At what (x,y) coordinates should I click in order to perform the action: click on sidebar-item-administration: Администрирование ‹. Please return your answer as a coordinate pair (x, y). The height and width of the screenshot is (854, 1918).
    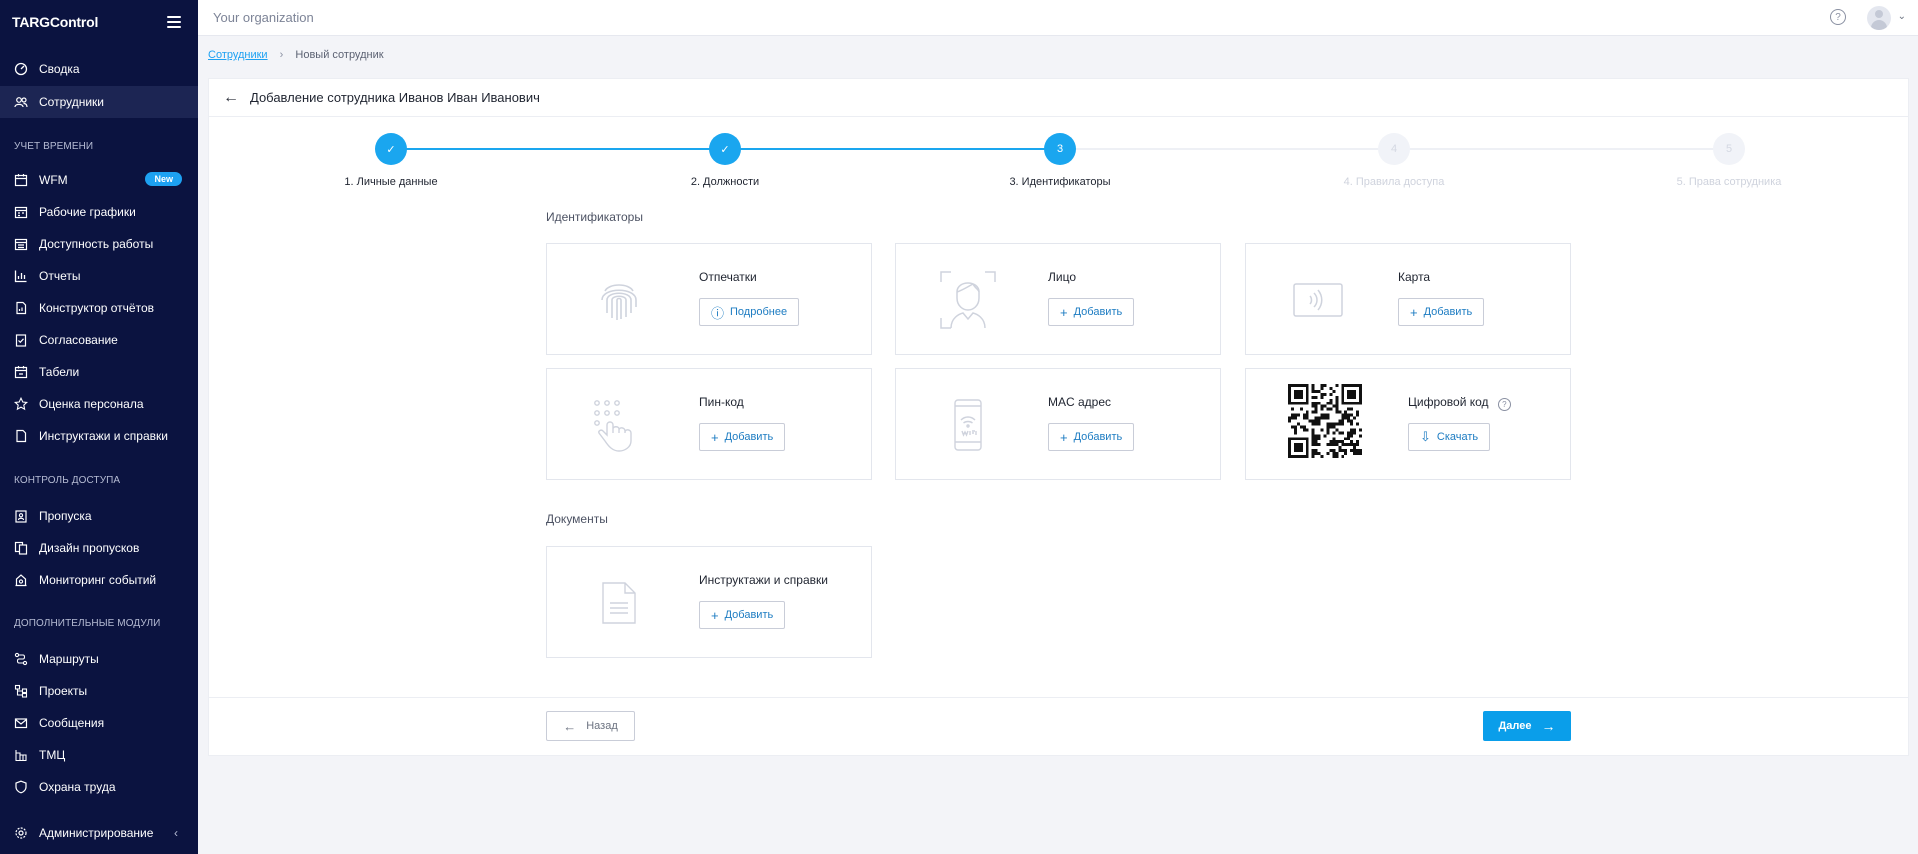
    Looking at the image, I should click on (99, 833).